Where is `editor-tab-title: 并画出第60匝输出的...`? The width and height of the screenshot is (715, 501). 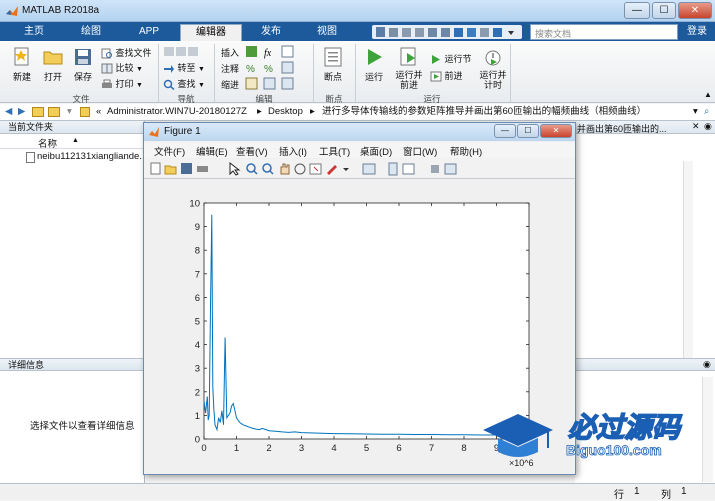 editor-tab-title: 并画出第60匝输出的... is located at coordinates (622, 128).